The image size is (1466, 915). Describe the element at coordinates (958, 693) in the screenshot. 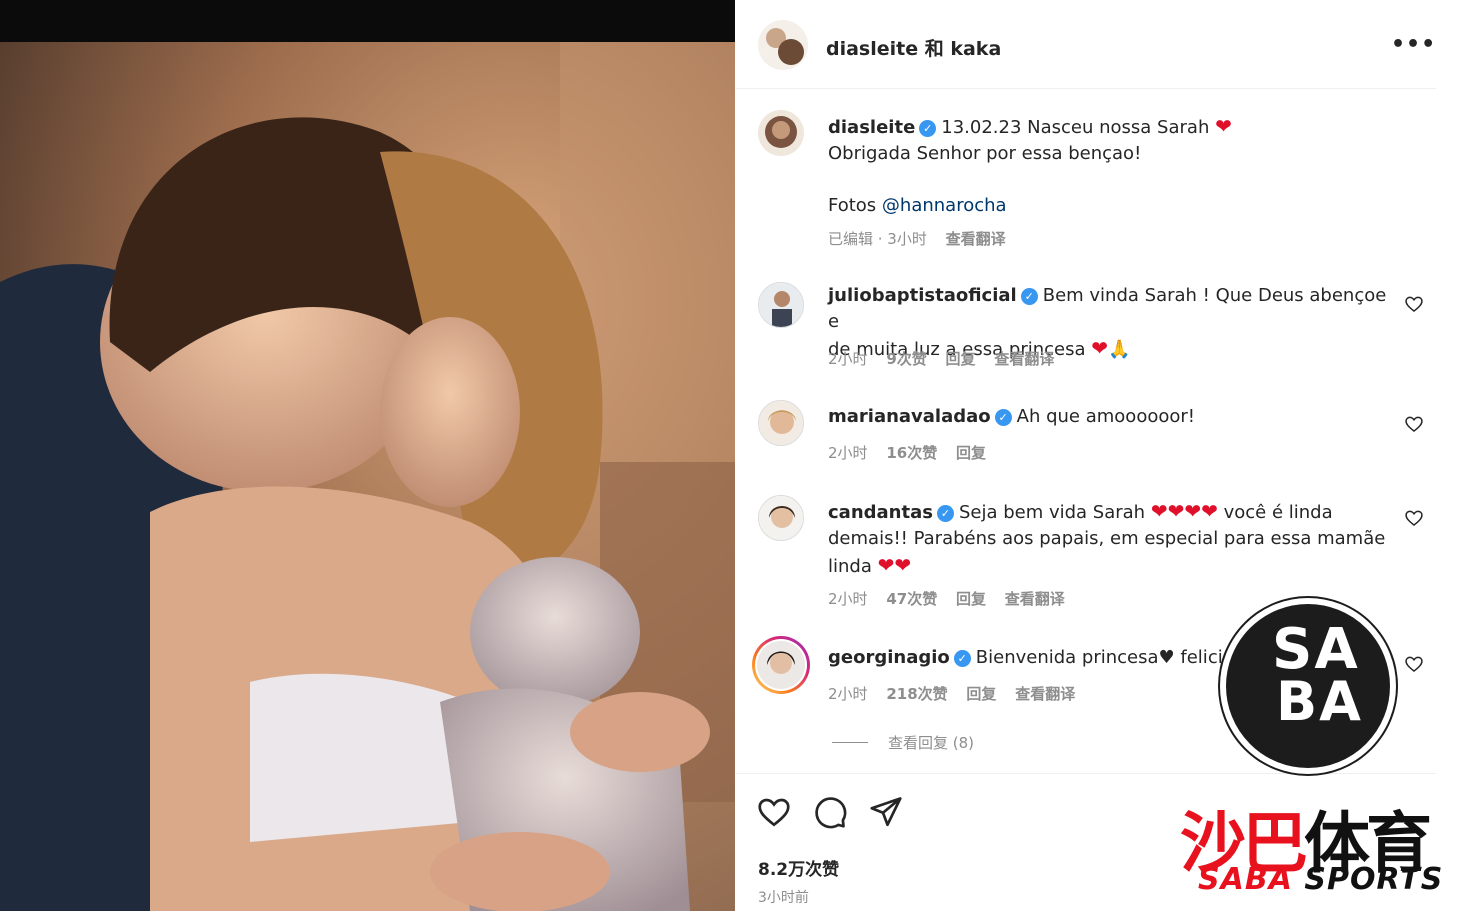

I see `comment-meta: 2小时 218次赞 回复 查看翻译` at that location.